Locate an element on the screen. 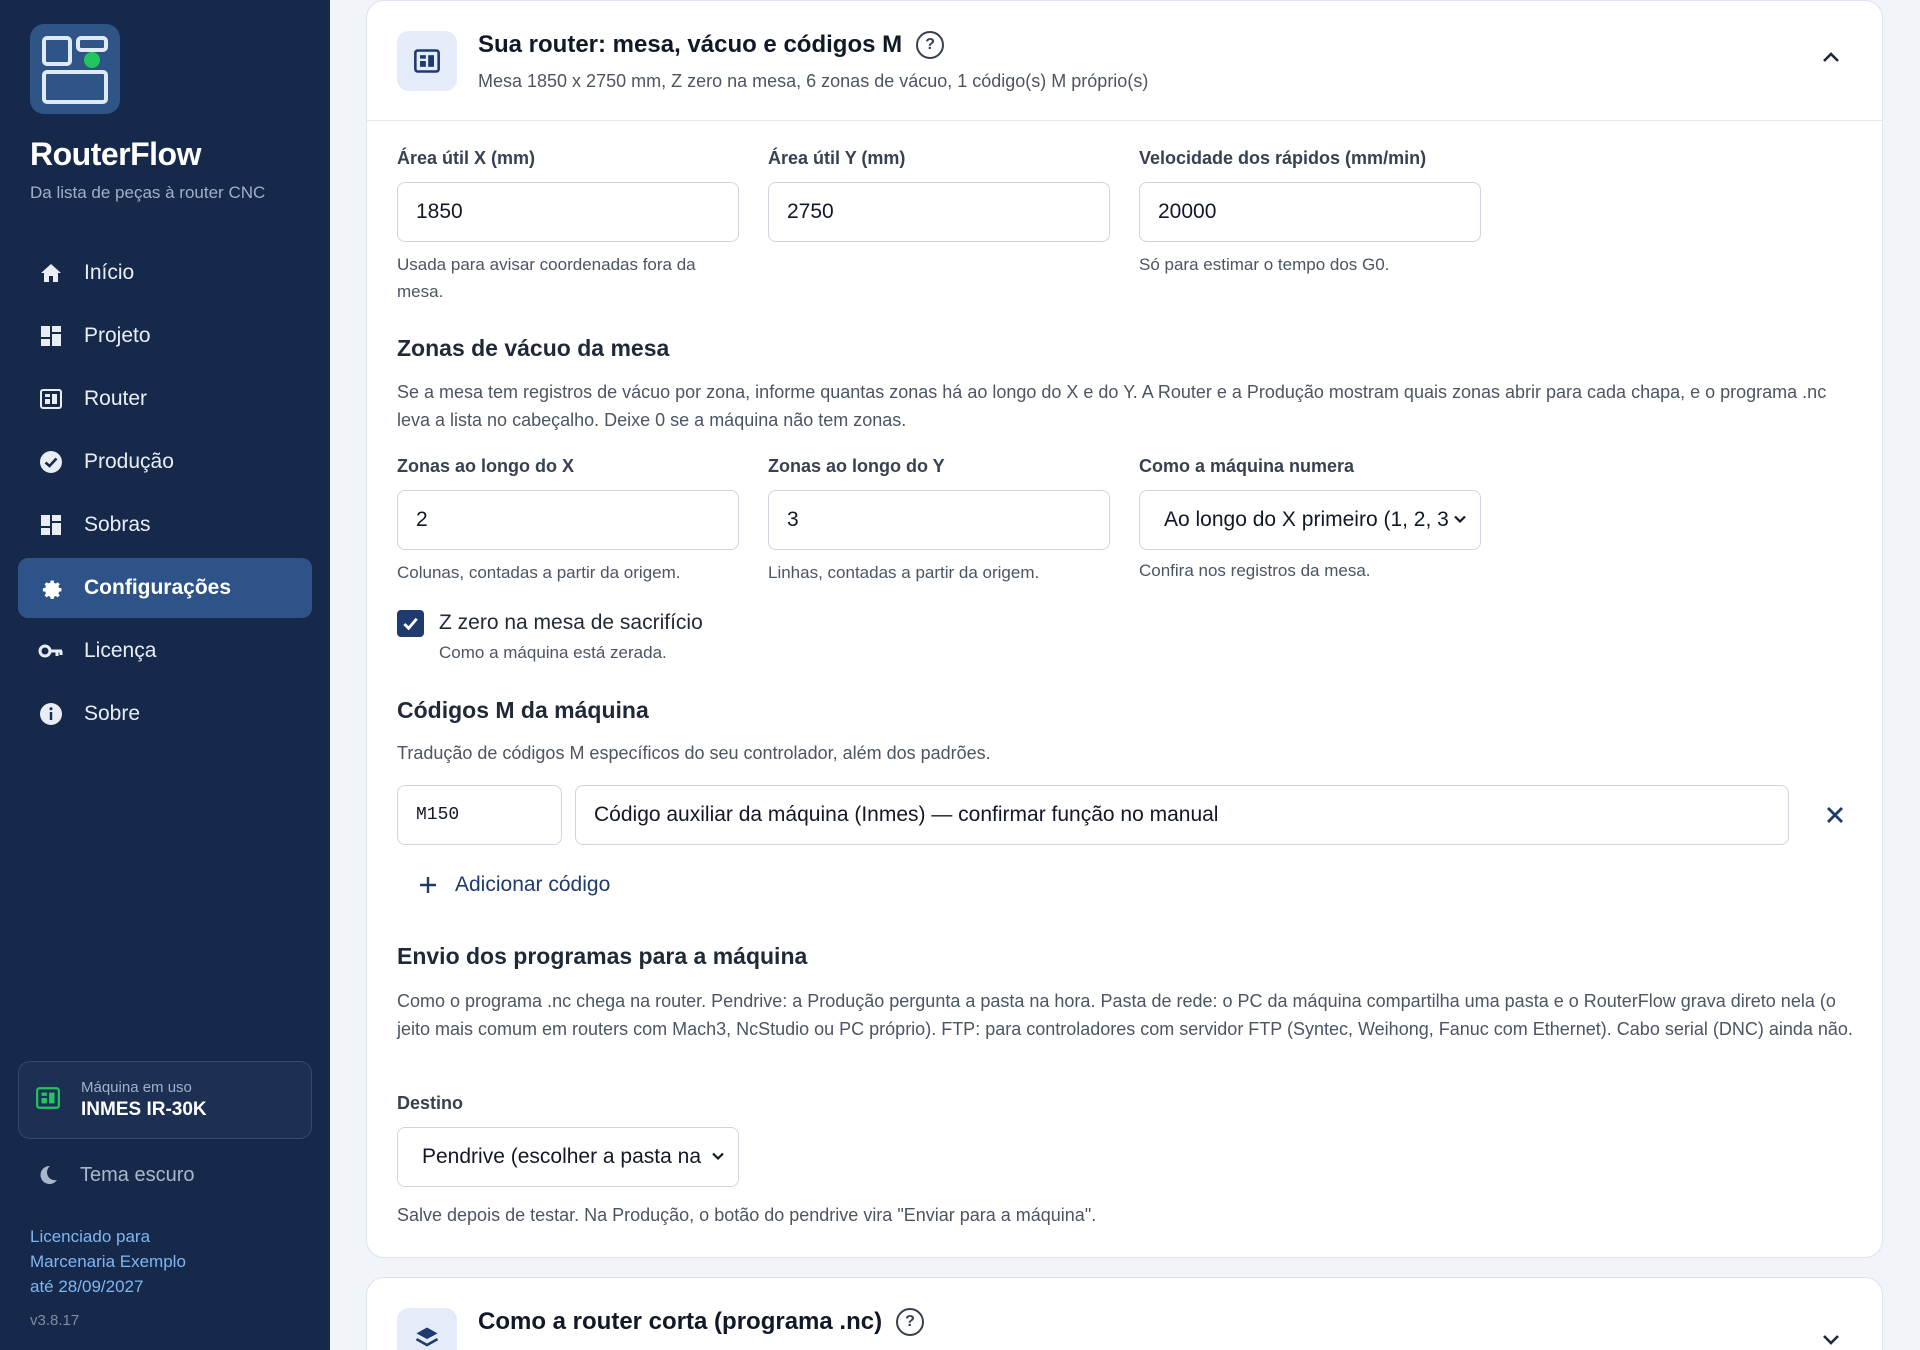 The height and width of the screenshot is (1350, 1920). chevron-up-icon is located at coordinates (1831, 60).